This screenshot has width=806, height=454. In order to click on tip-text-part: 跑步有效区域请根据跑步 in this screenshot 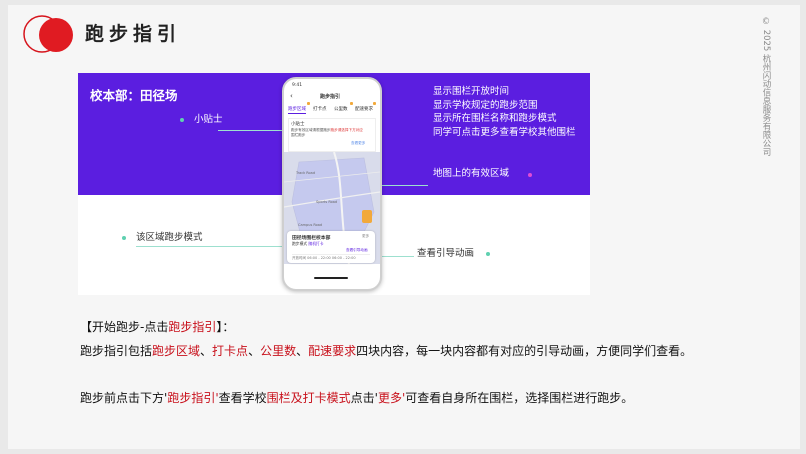, I will do `click(311, 130)`.